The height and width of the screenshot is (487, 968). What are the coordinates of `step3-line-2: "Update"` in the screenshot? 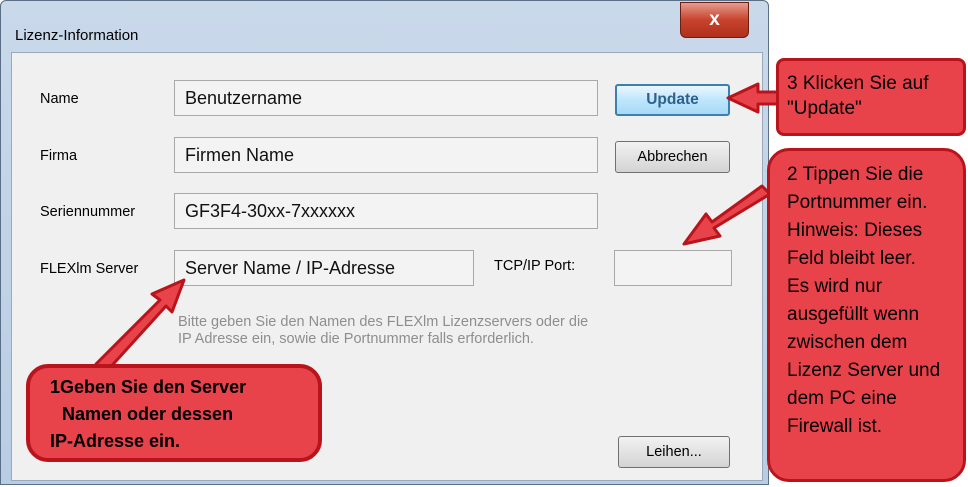 It's located at (824, 108).